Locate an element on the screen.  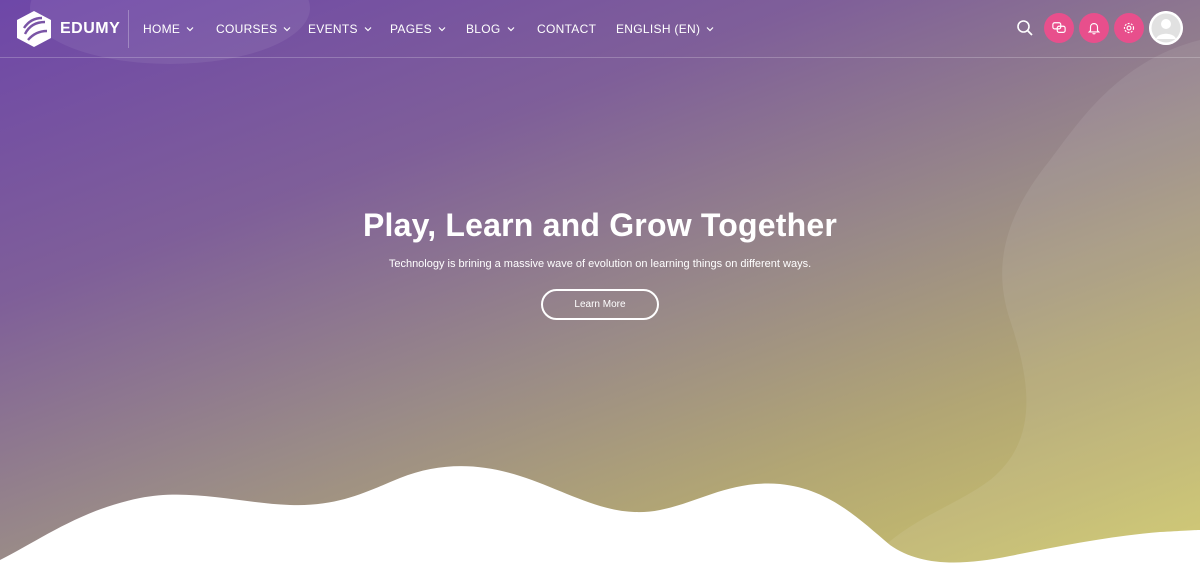
nav-item-blog: BLOG is located at coordinates (490, 29).